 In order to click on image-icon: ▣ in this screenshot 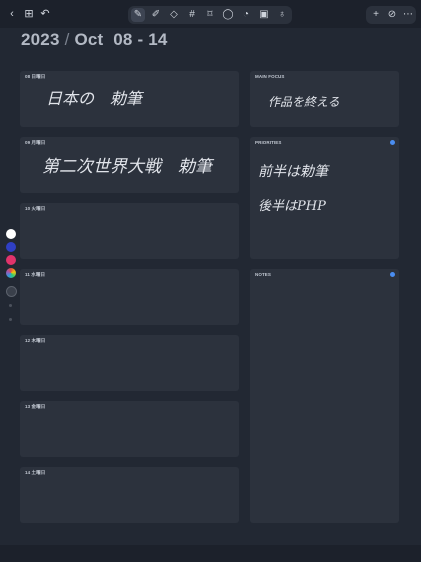, I will do `click(264, 15)`.